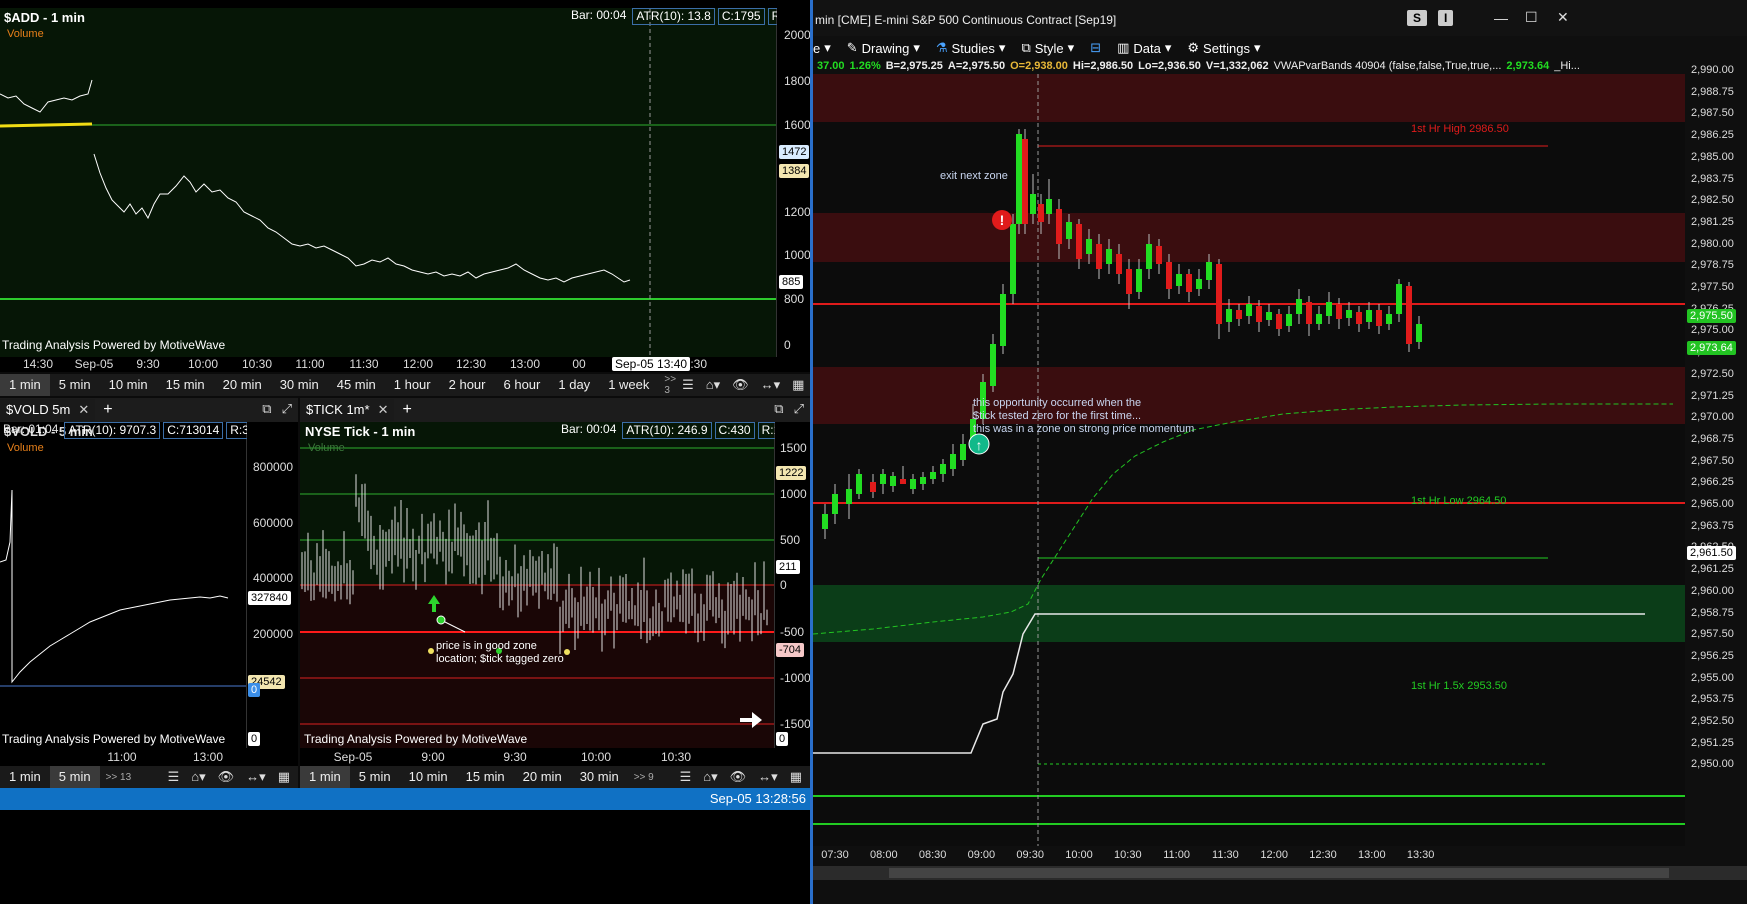  What do you see at coordinates (670, 385) in the screenshot?
I see `more-timeframes-button: >> 3` at bounding box center [670, 385].